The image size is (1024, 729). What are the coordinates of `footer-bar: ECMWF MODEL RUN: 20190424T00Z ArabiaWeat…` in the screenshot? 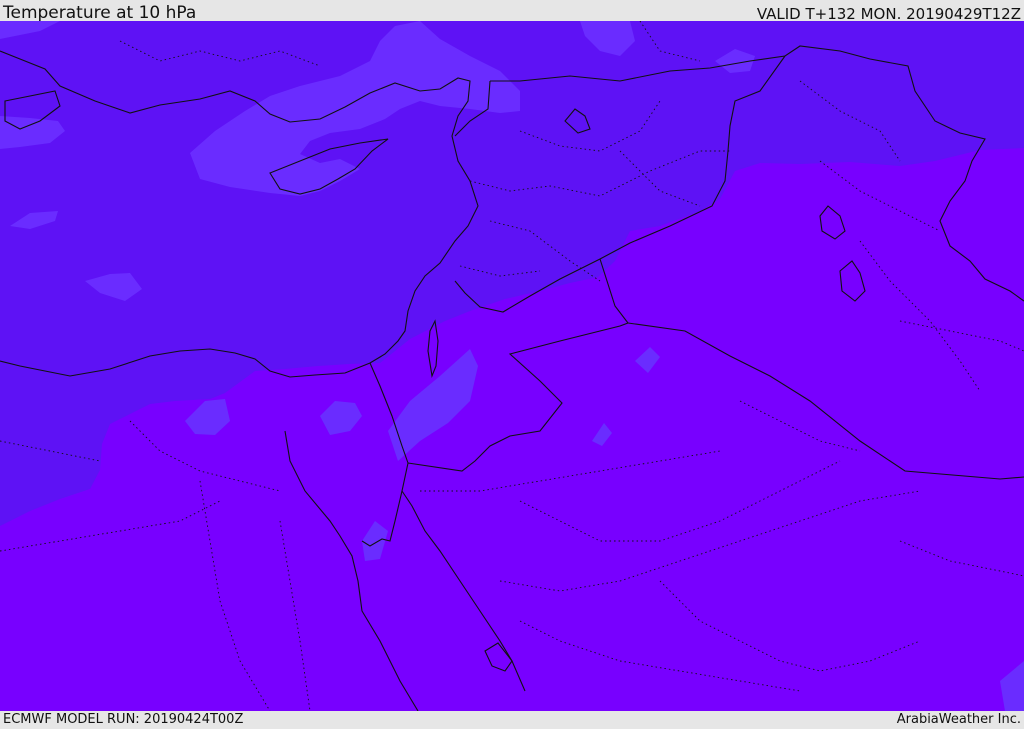 It's located at (512, 720).